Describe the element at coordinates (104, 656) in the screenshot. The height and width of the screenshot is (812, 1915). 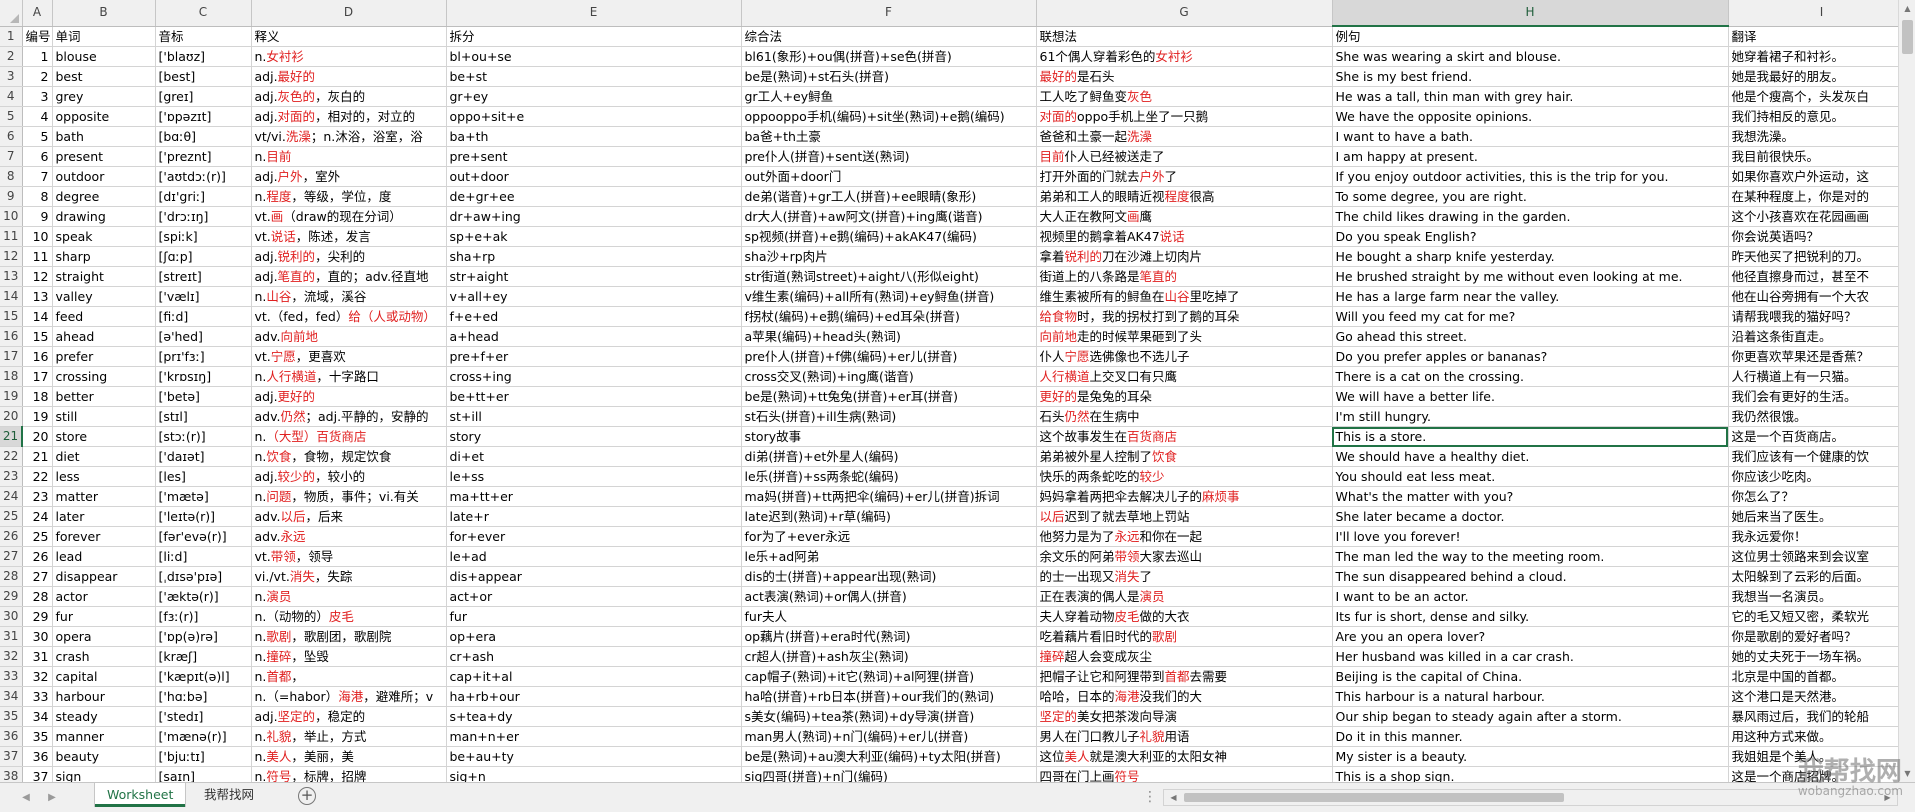
I see `cell-b: crash` at that location.